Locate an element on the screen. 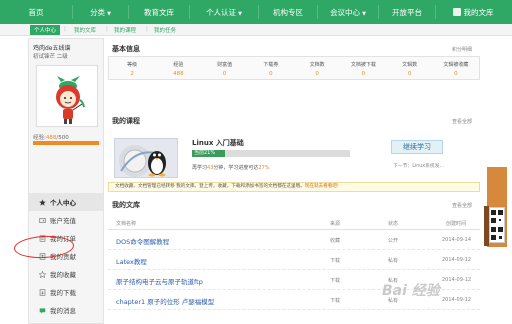 This screenshot has width=512, height=324. course-title: Linux 入门基础 is located at coordinates (218, 143).